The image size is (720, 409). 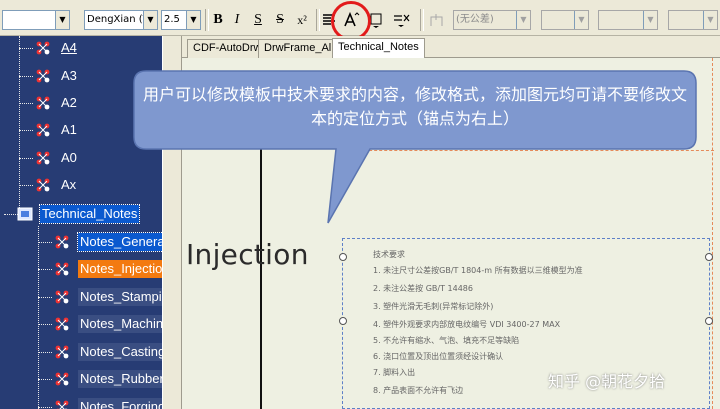 I want to click on datum-icon, so click(x=437, y=20).